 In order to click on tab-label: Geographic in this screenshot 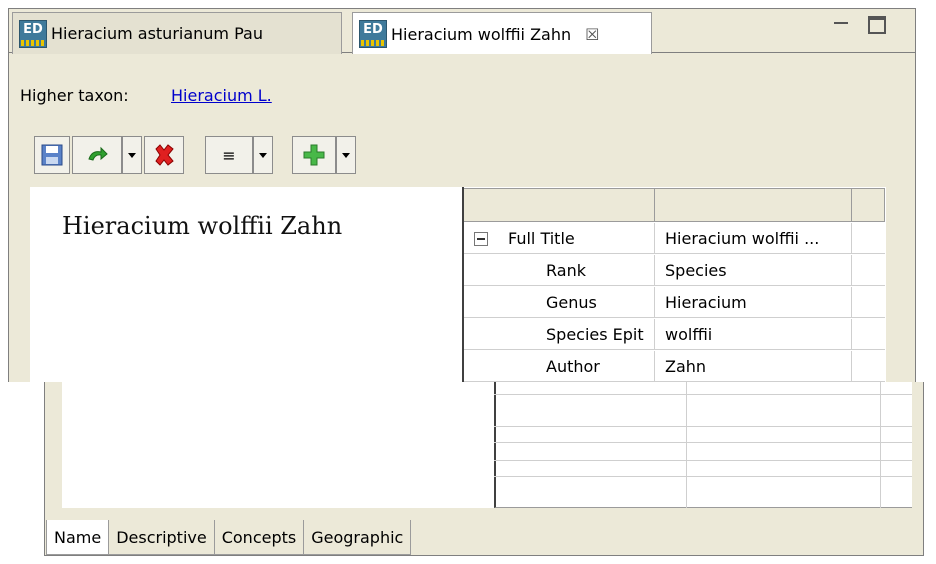, I will do `click(357, 537)`.